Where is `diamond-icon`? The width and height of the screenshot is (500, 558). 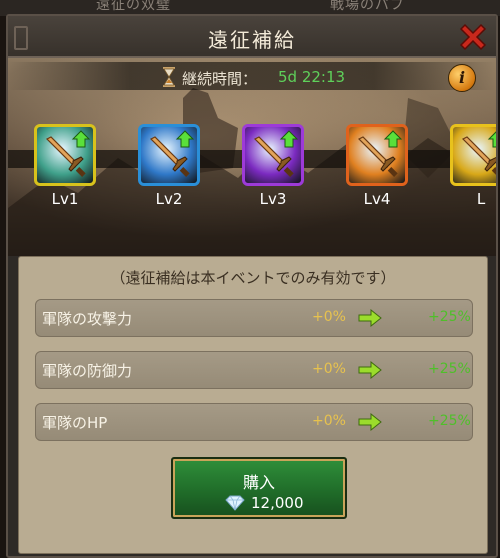 diamond-icon is located at coordinates (235, 503).